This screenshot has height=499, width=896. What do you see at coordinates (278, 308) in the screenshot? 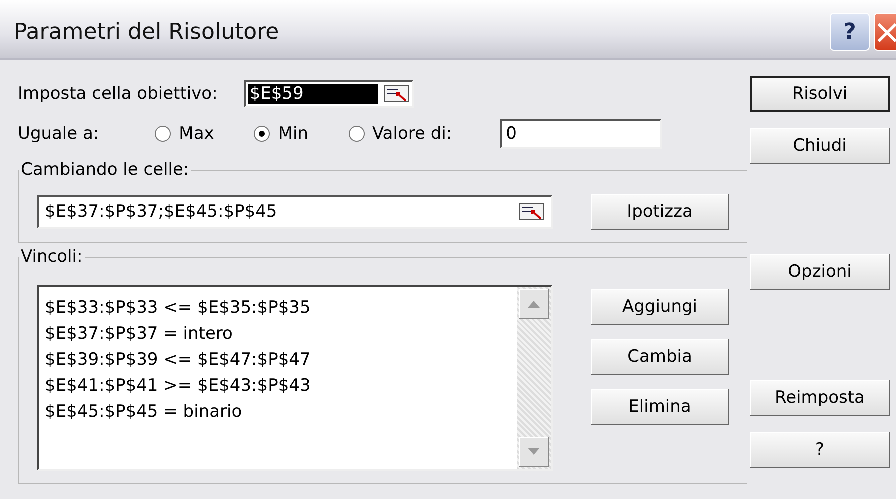
I see `constraint-item: $E$33:$P$33 <= $E$35:$P$35` at bounding box center [278, 308].